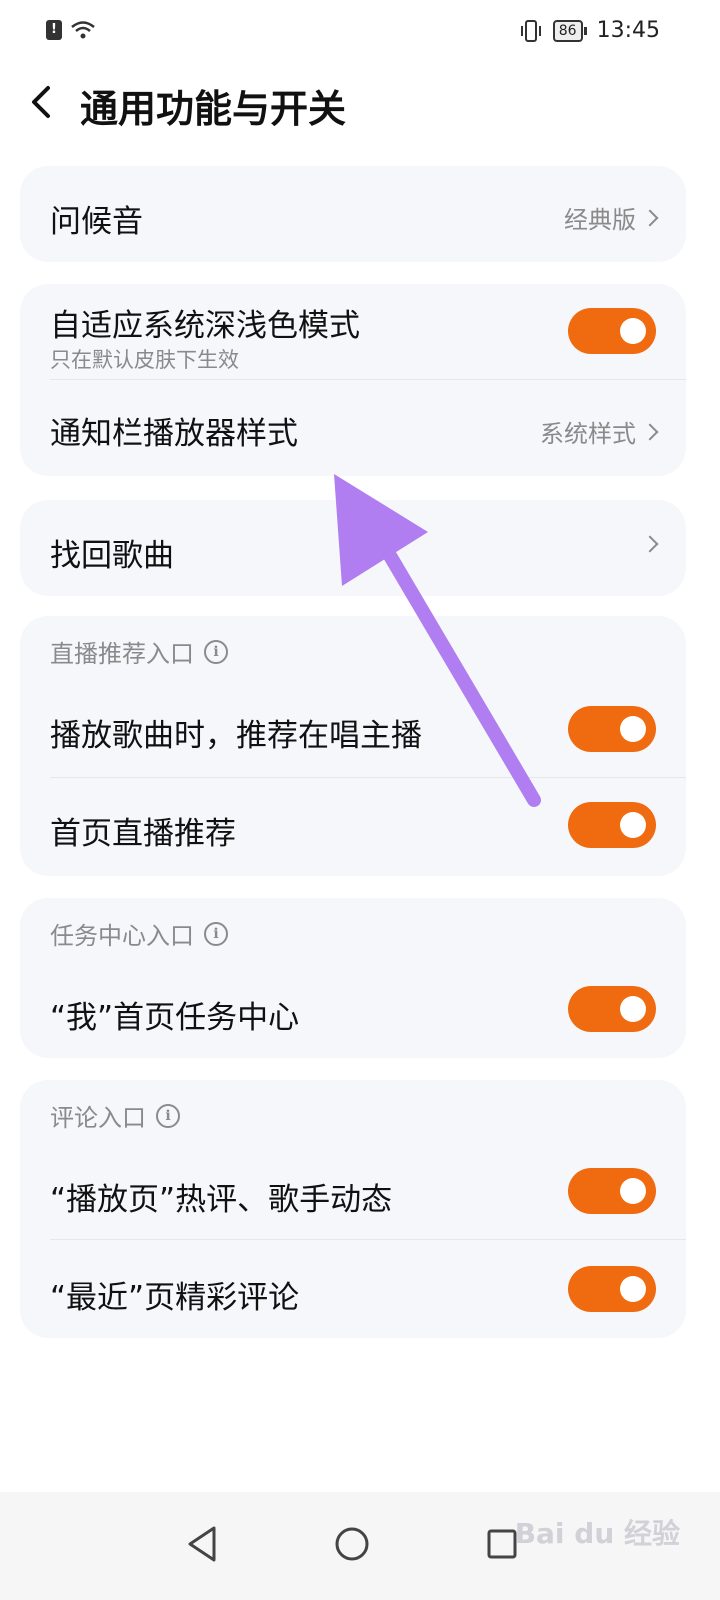  What do you see at coordinates (83, 30) in the screenshot?
I see `wifi-icon` at bounding box center [83, 30].